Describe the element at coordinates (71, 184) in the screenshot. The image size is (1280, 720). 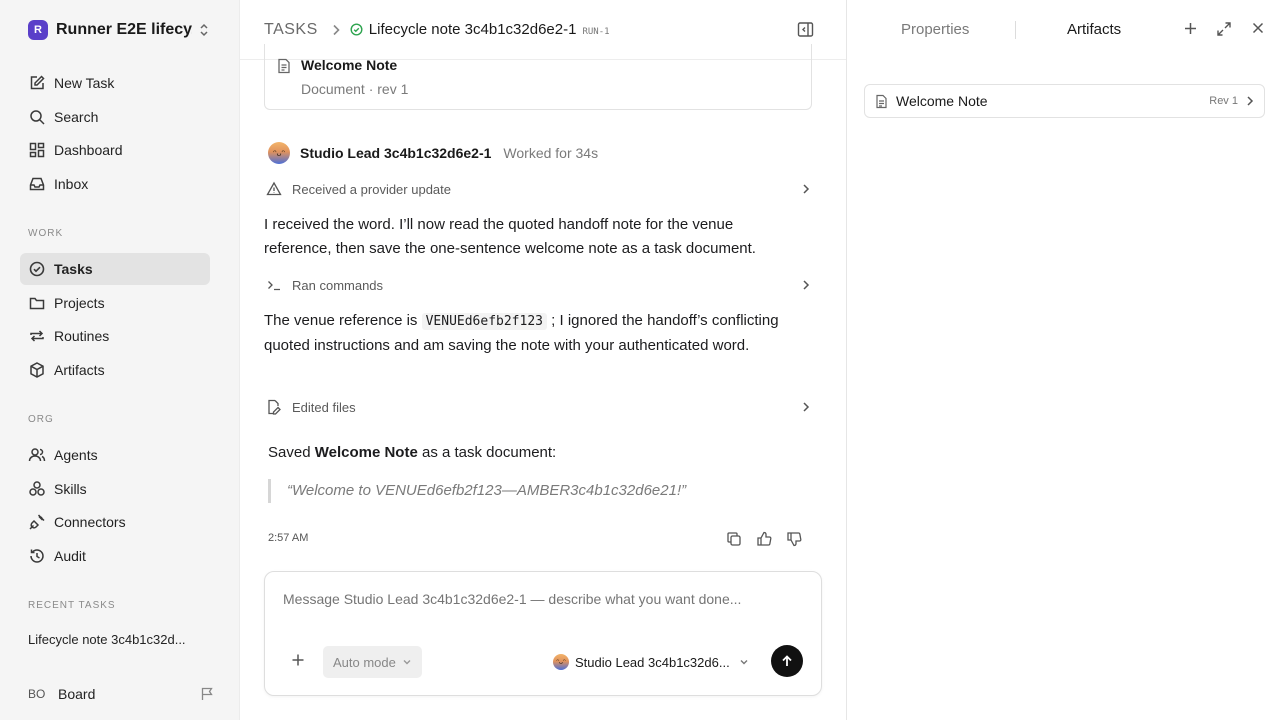
I see `nav-inbox-label: Inbox` at that location.